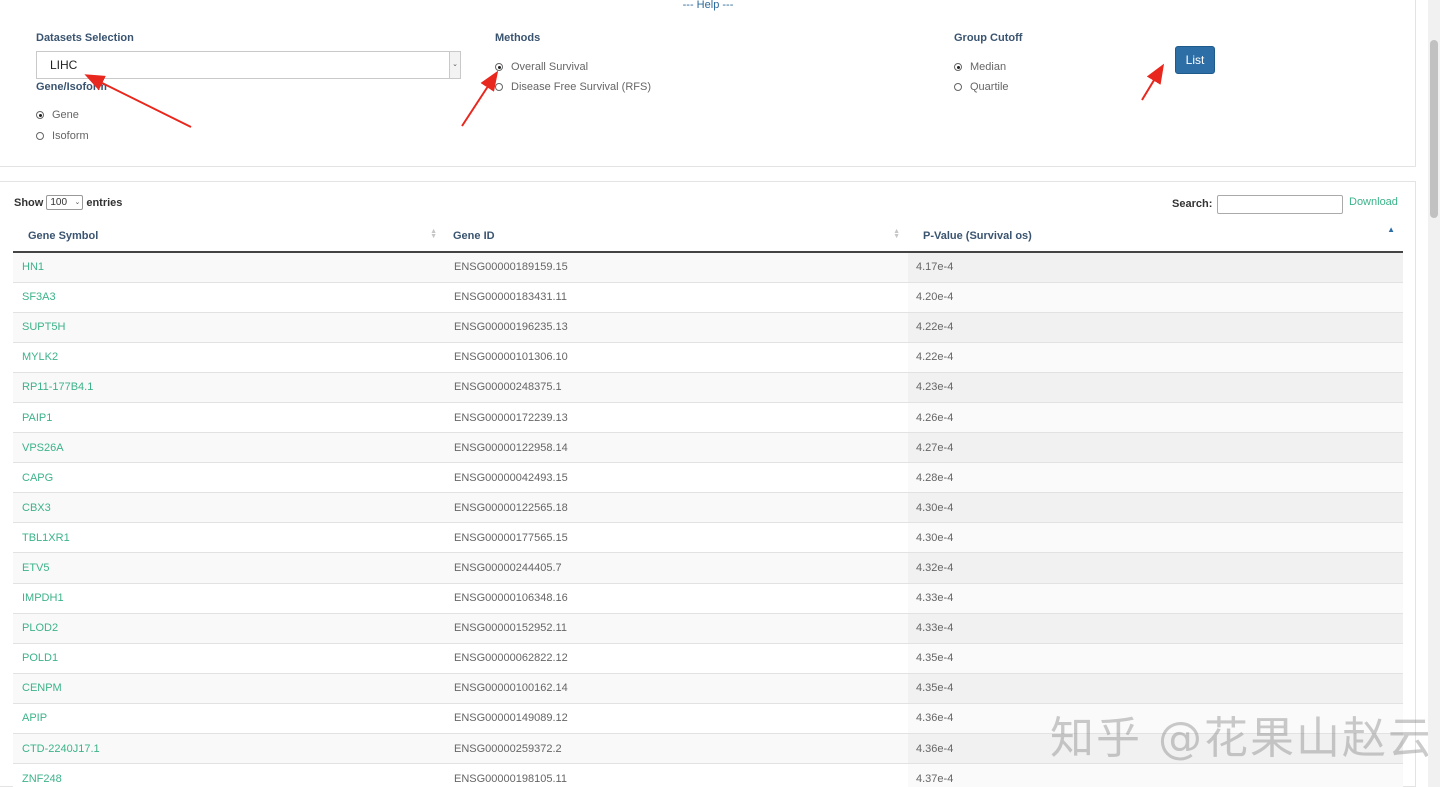  Describe the element at coordinates (988, 38) in the screenshot. I see `group-cutoff-label: Group Cutoff` at that location.